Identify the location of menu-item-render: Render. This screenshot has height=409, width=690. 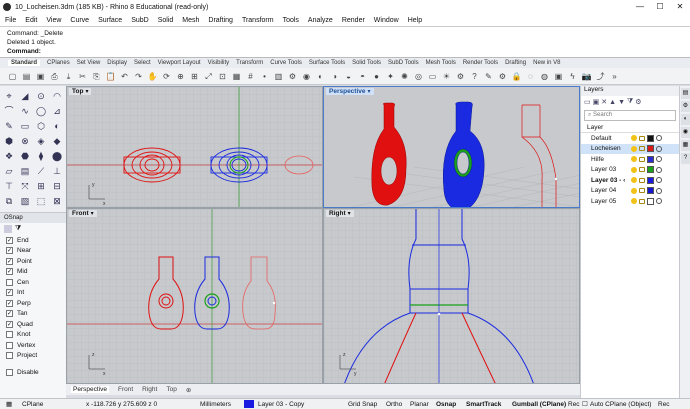
(353, 20).